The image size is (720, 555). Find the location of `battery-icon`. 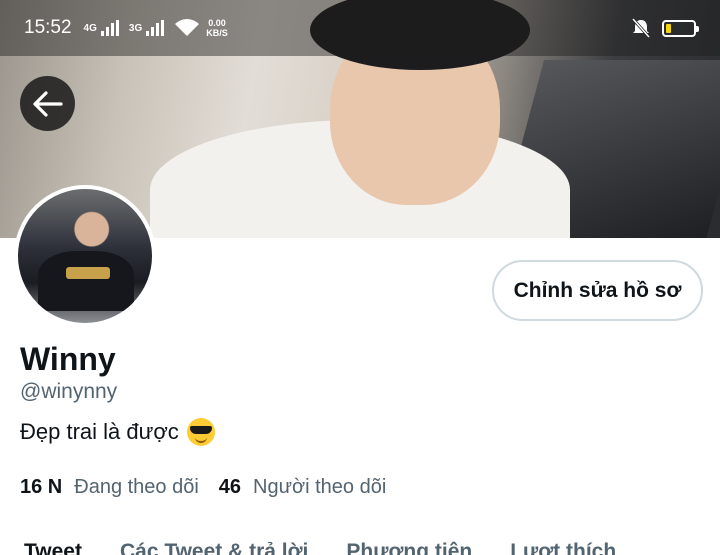

battery-icon is located at coordinates (680, 28).